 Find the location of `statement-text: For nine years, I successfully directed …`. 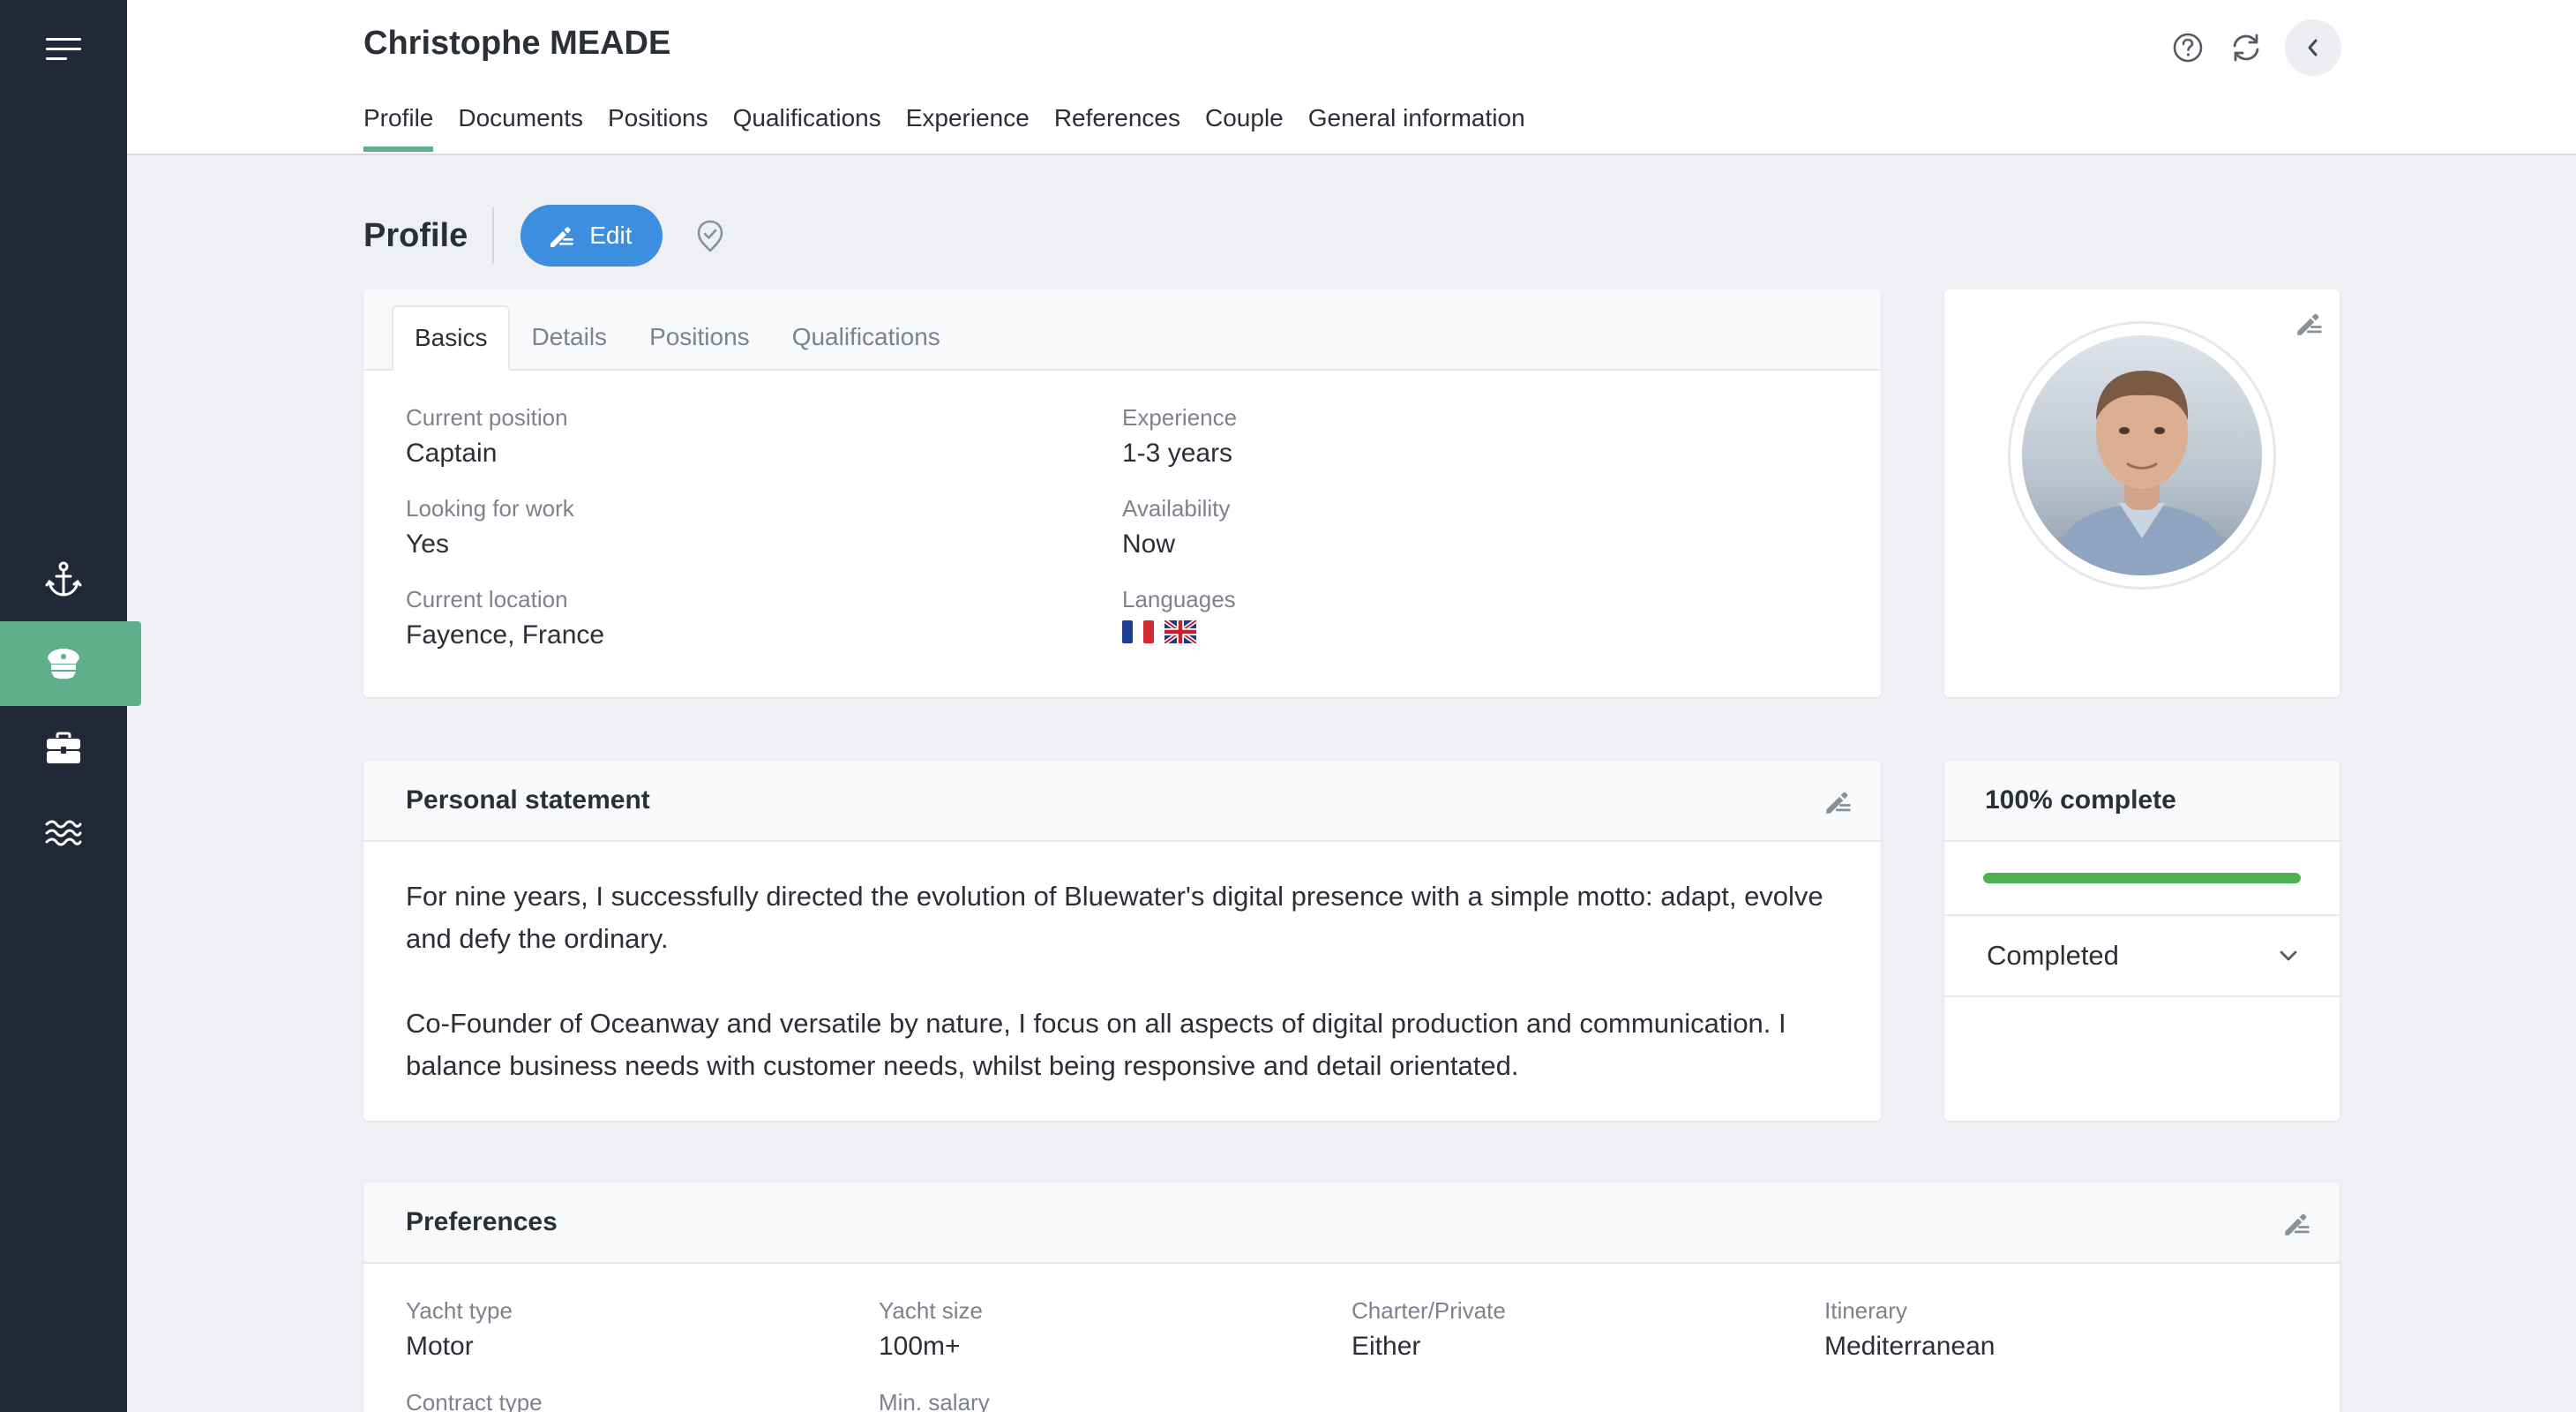

statement-text: For nine years, I successfully directed … is located at coordinates (1122, 964).